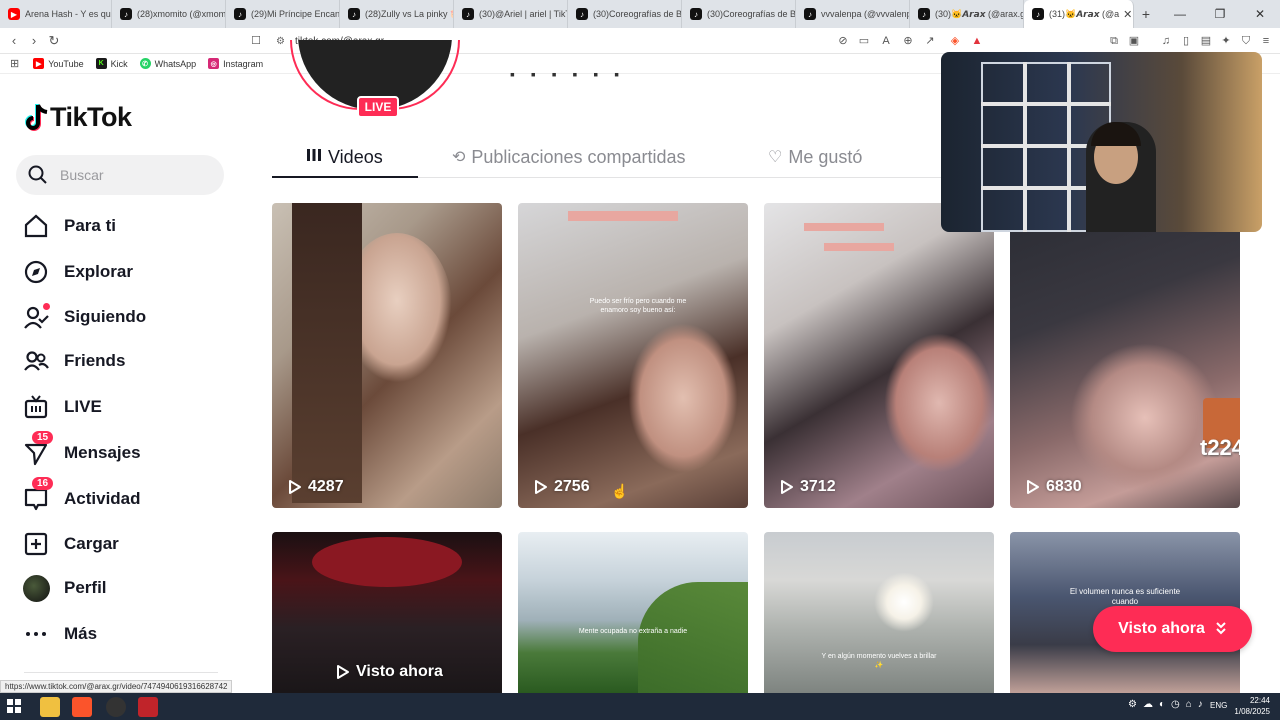 Image resolution: width=1280 pixels, height=720 pixels. Describe the element at coordinates (56, 14) in the screenshot. I see `browser-tab: ▶ Arena Hash - Y es qué` at that location.